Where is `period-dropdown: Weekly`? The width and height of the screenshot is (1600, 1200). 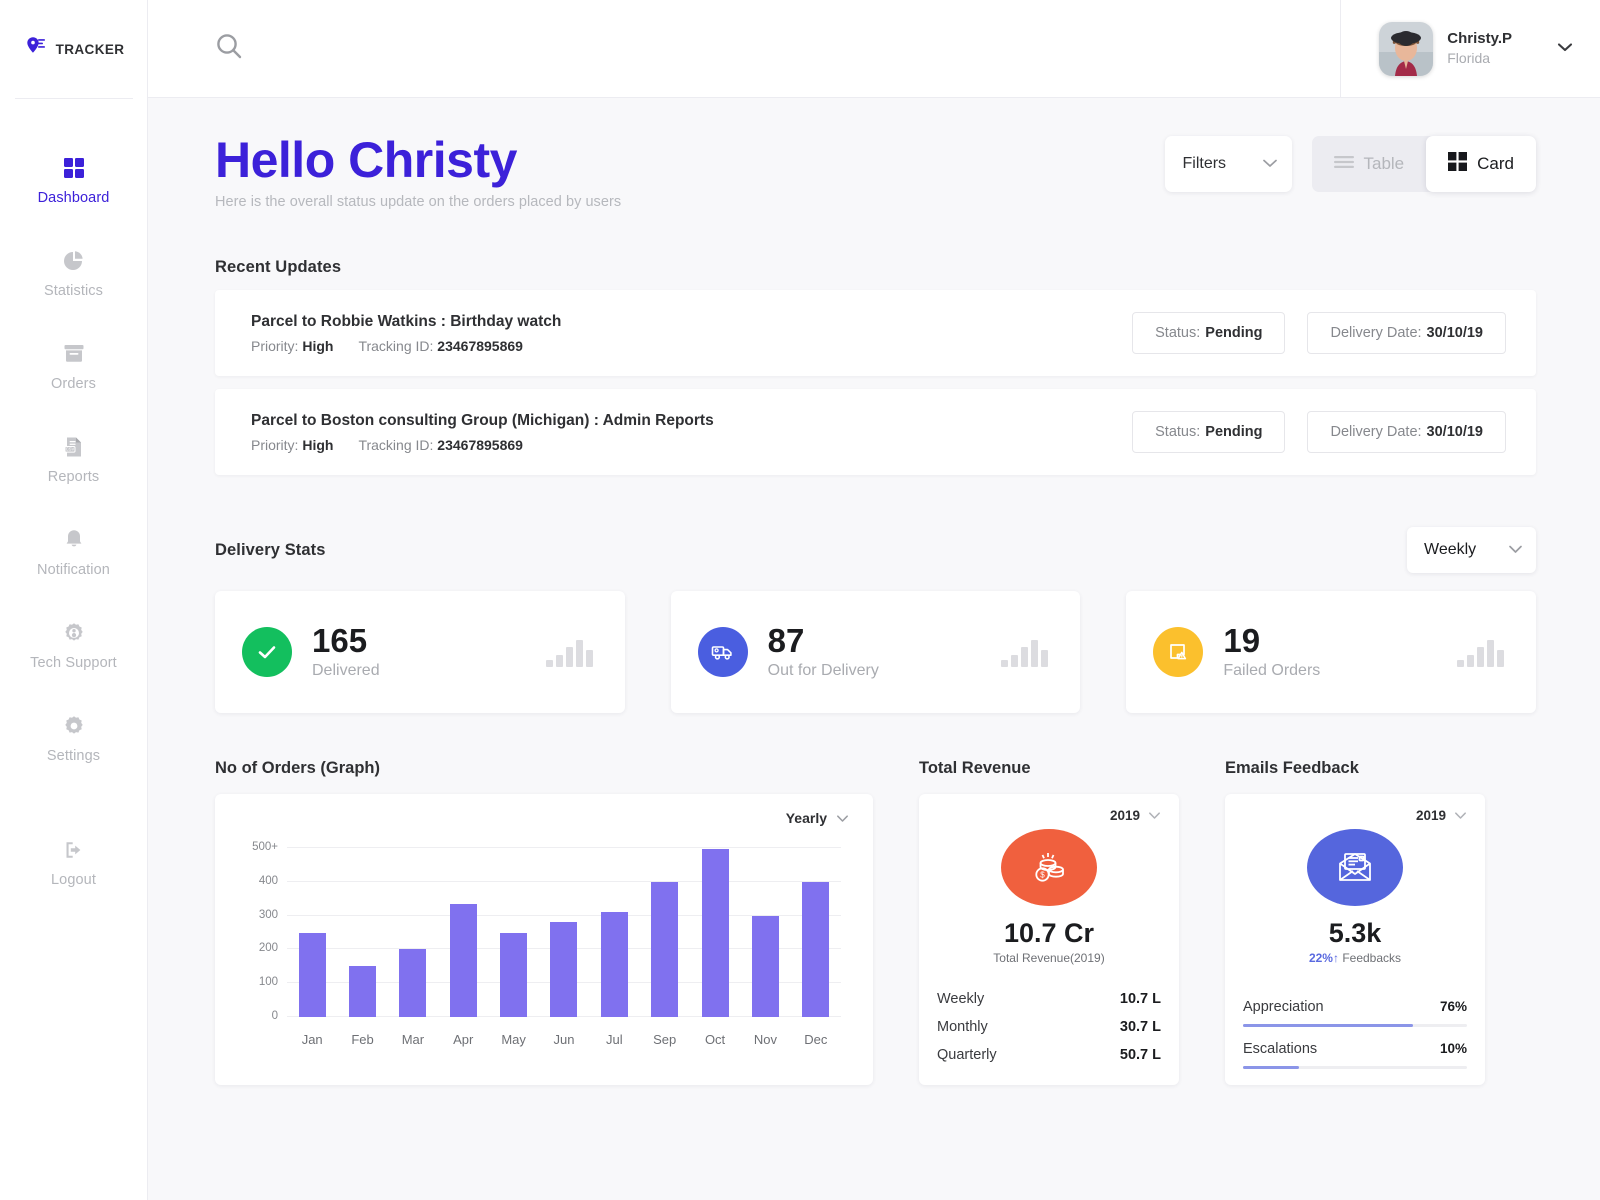
period-dropdown: Weekly is located at coordinates (1471, 550).